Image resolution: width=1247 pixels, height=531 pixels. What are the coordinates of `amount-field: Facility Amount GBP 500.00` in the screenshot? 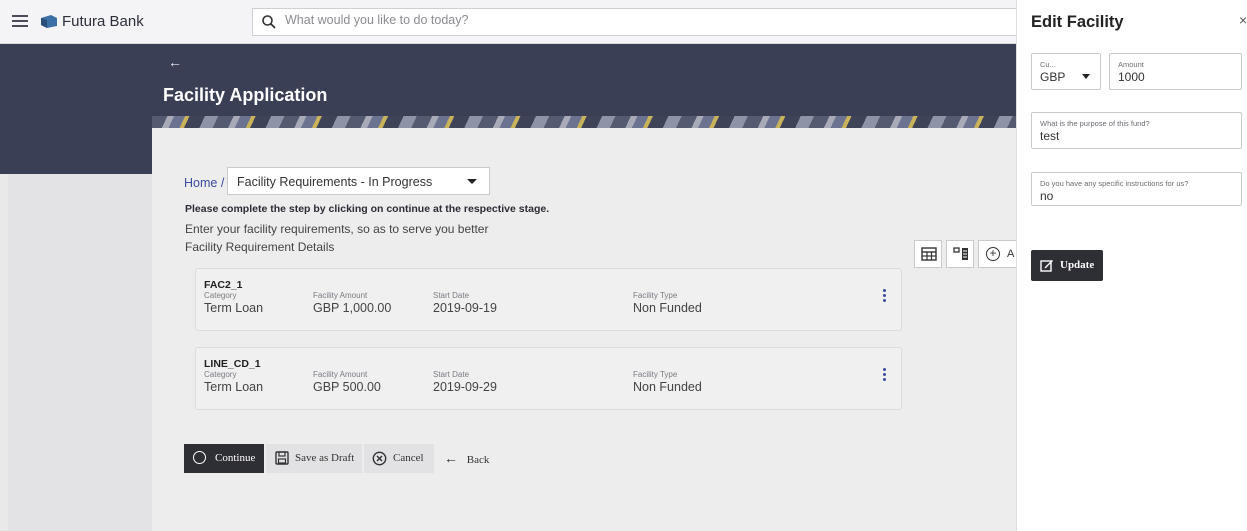 It's located at (347, 382).